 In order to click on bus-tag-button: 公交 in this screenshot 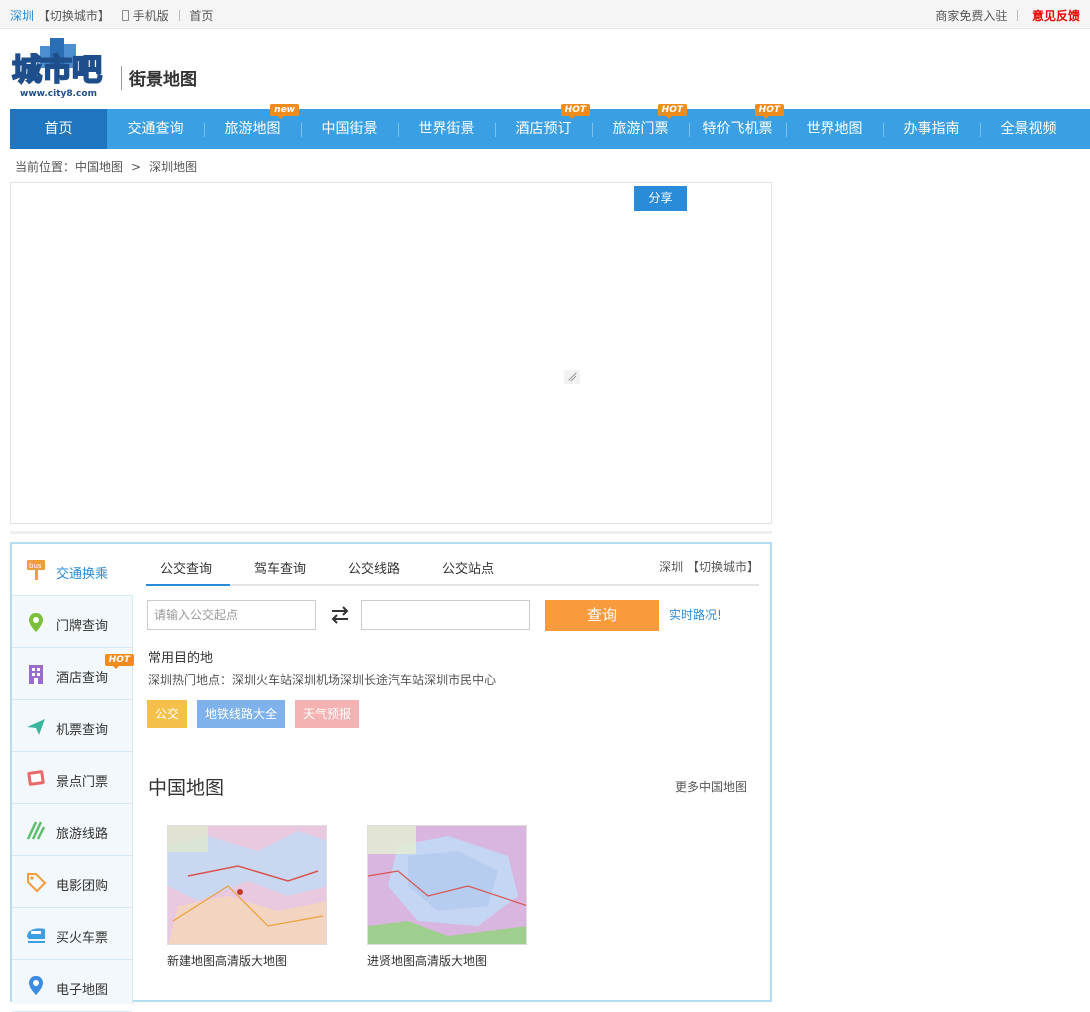, I will do `click(167, 714)`.